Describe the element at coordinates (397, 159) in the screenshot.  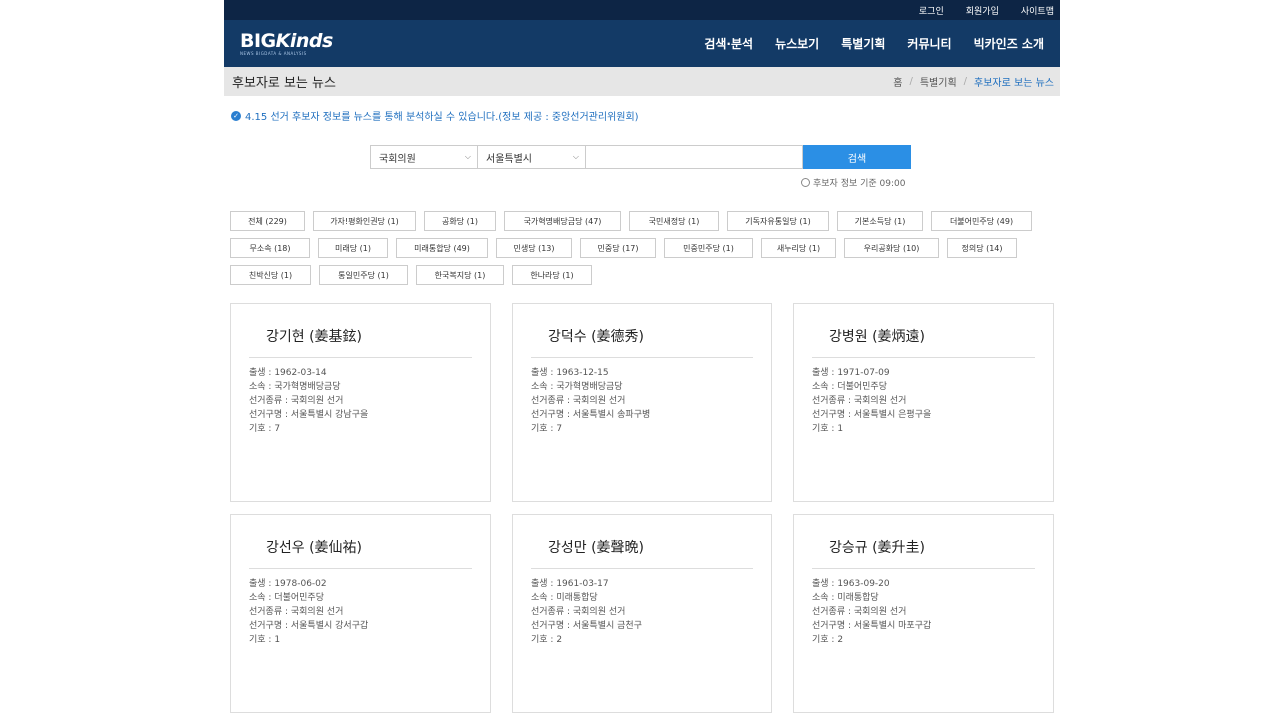
I see `election-type-value: 국회의원` at that location.